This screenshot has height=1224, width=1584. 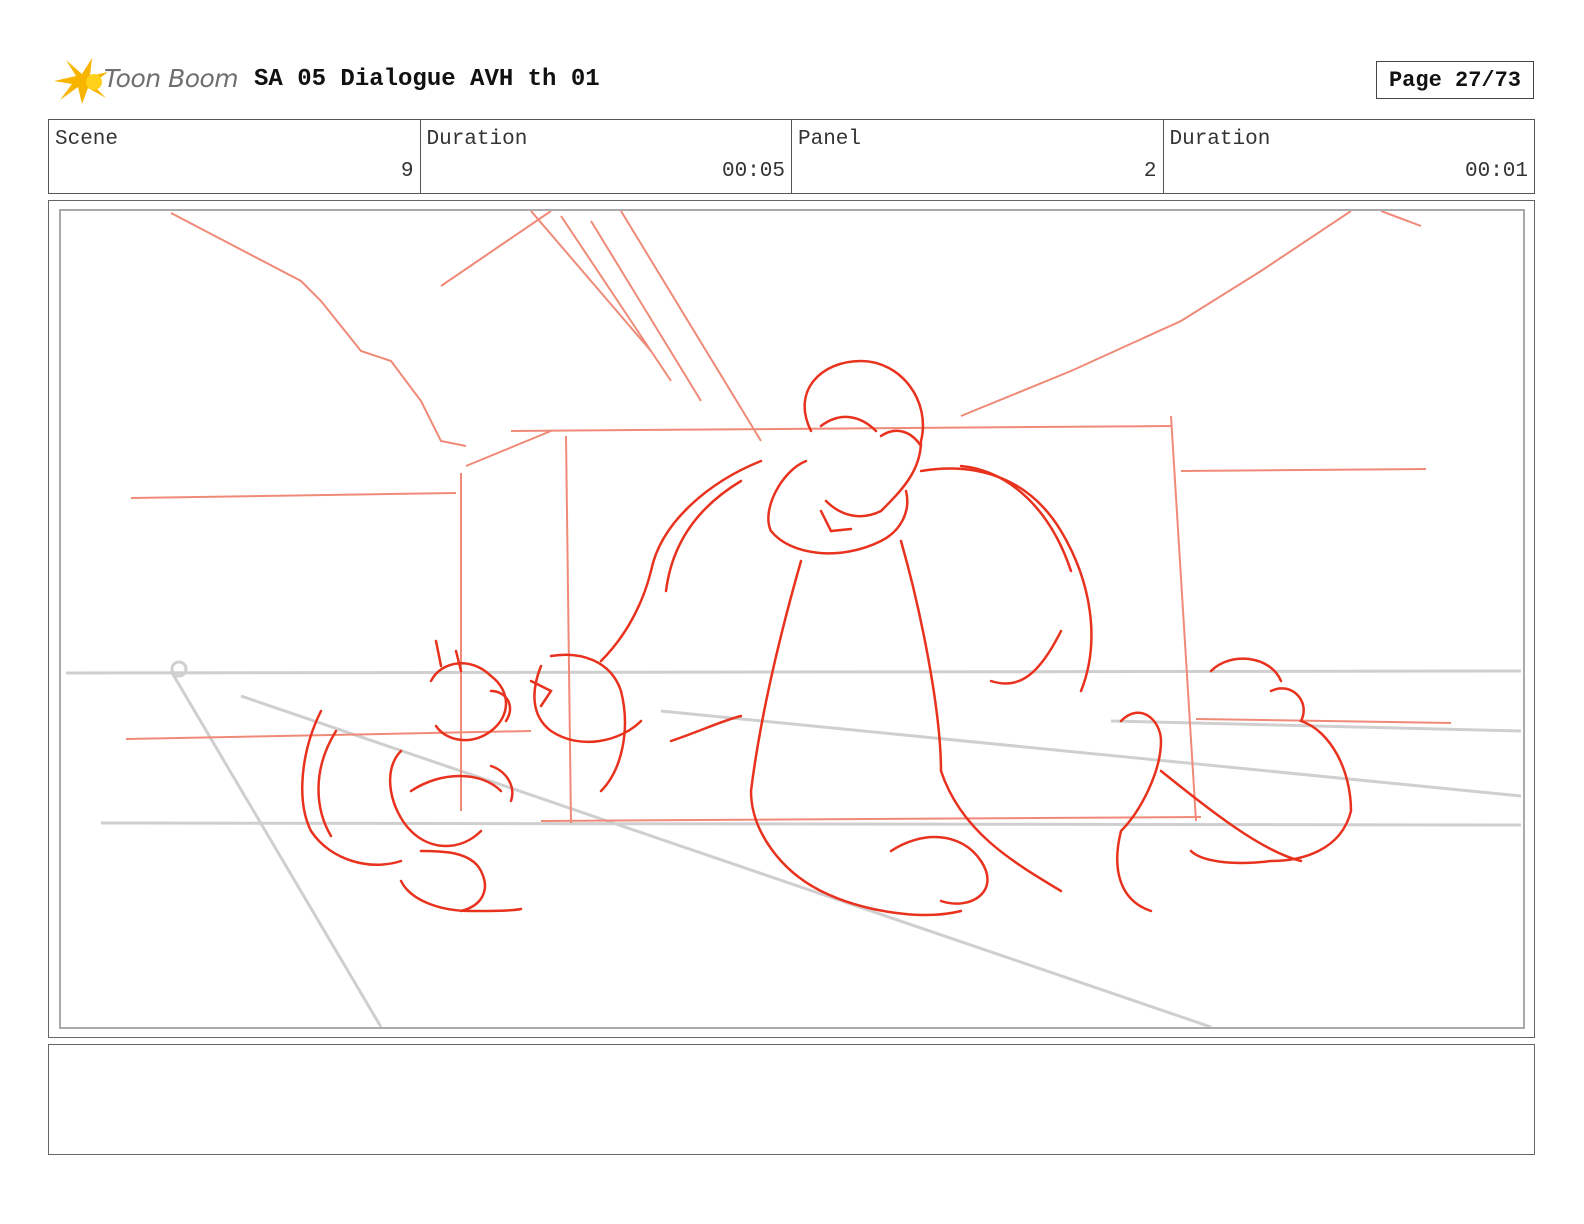 What do you see at coordinates (1220, 139) in the screenshot?
I see `panel-duration-label: Duration` at bounding box center [1220, 139].